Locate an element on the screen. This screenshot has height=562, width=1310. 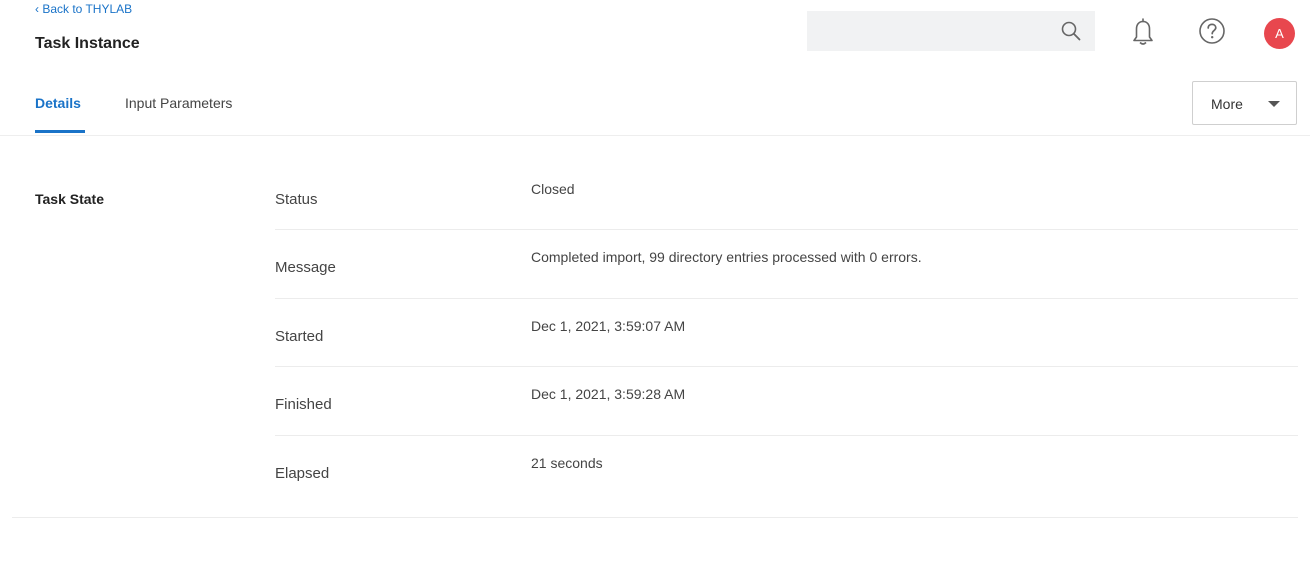
more-button: More is located at coordinates (1244, 103).